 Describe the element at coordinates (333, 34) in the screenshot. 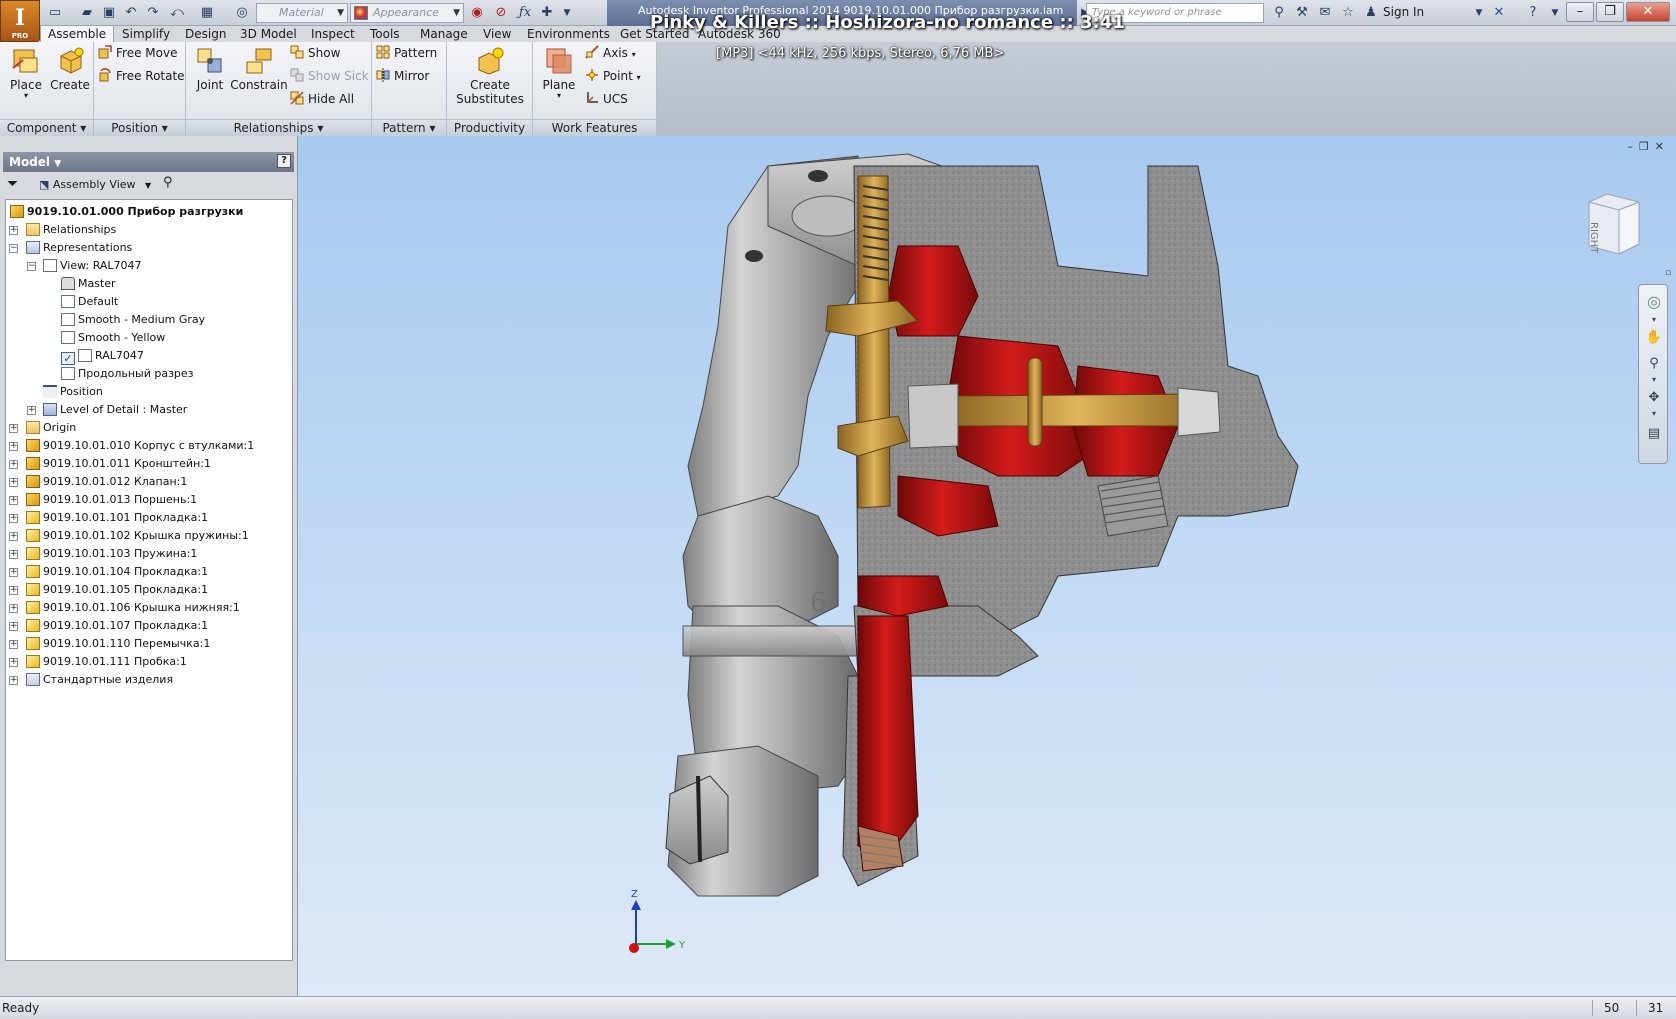

I see `tab-inspect: Inspect` at that location.